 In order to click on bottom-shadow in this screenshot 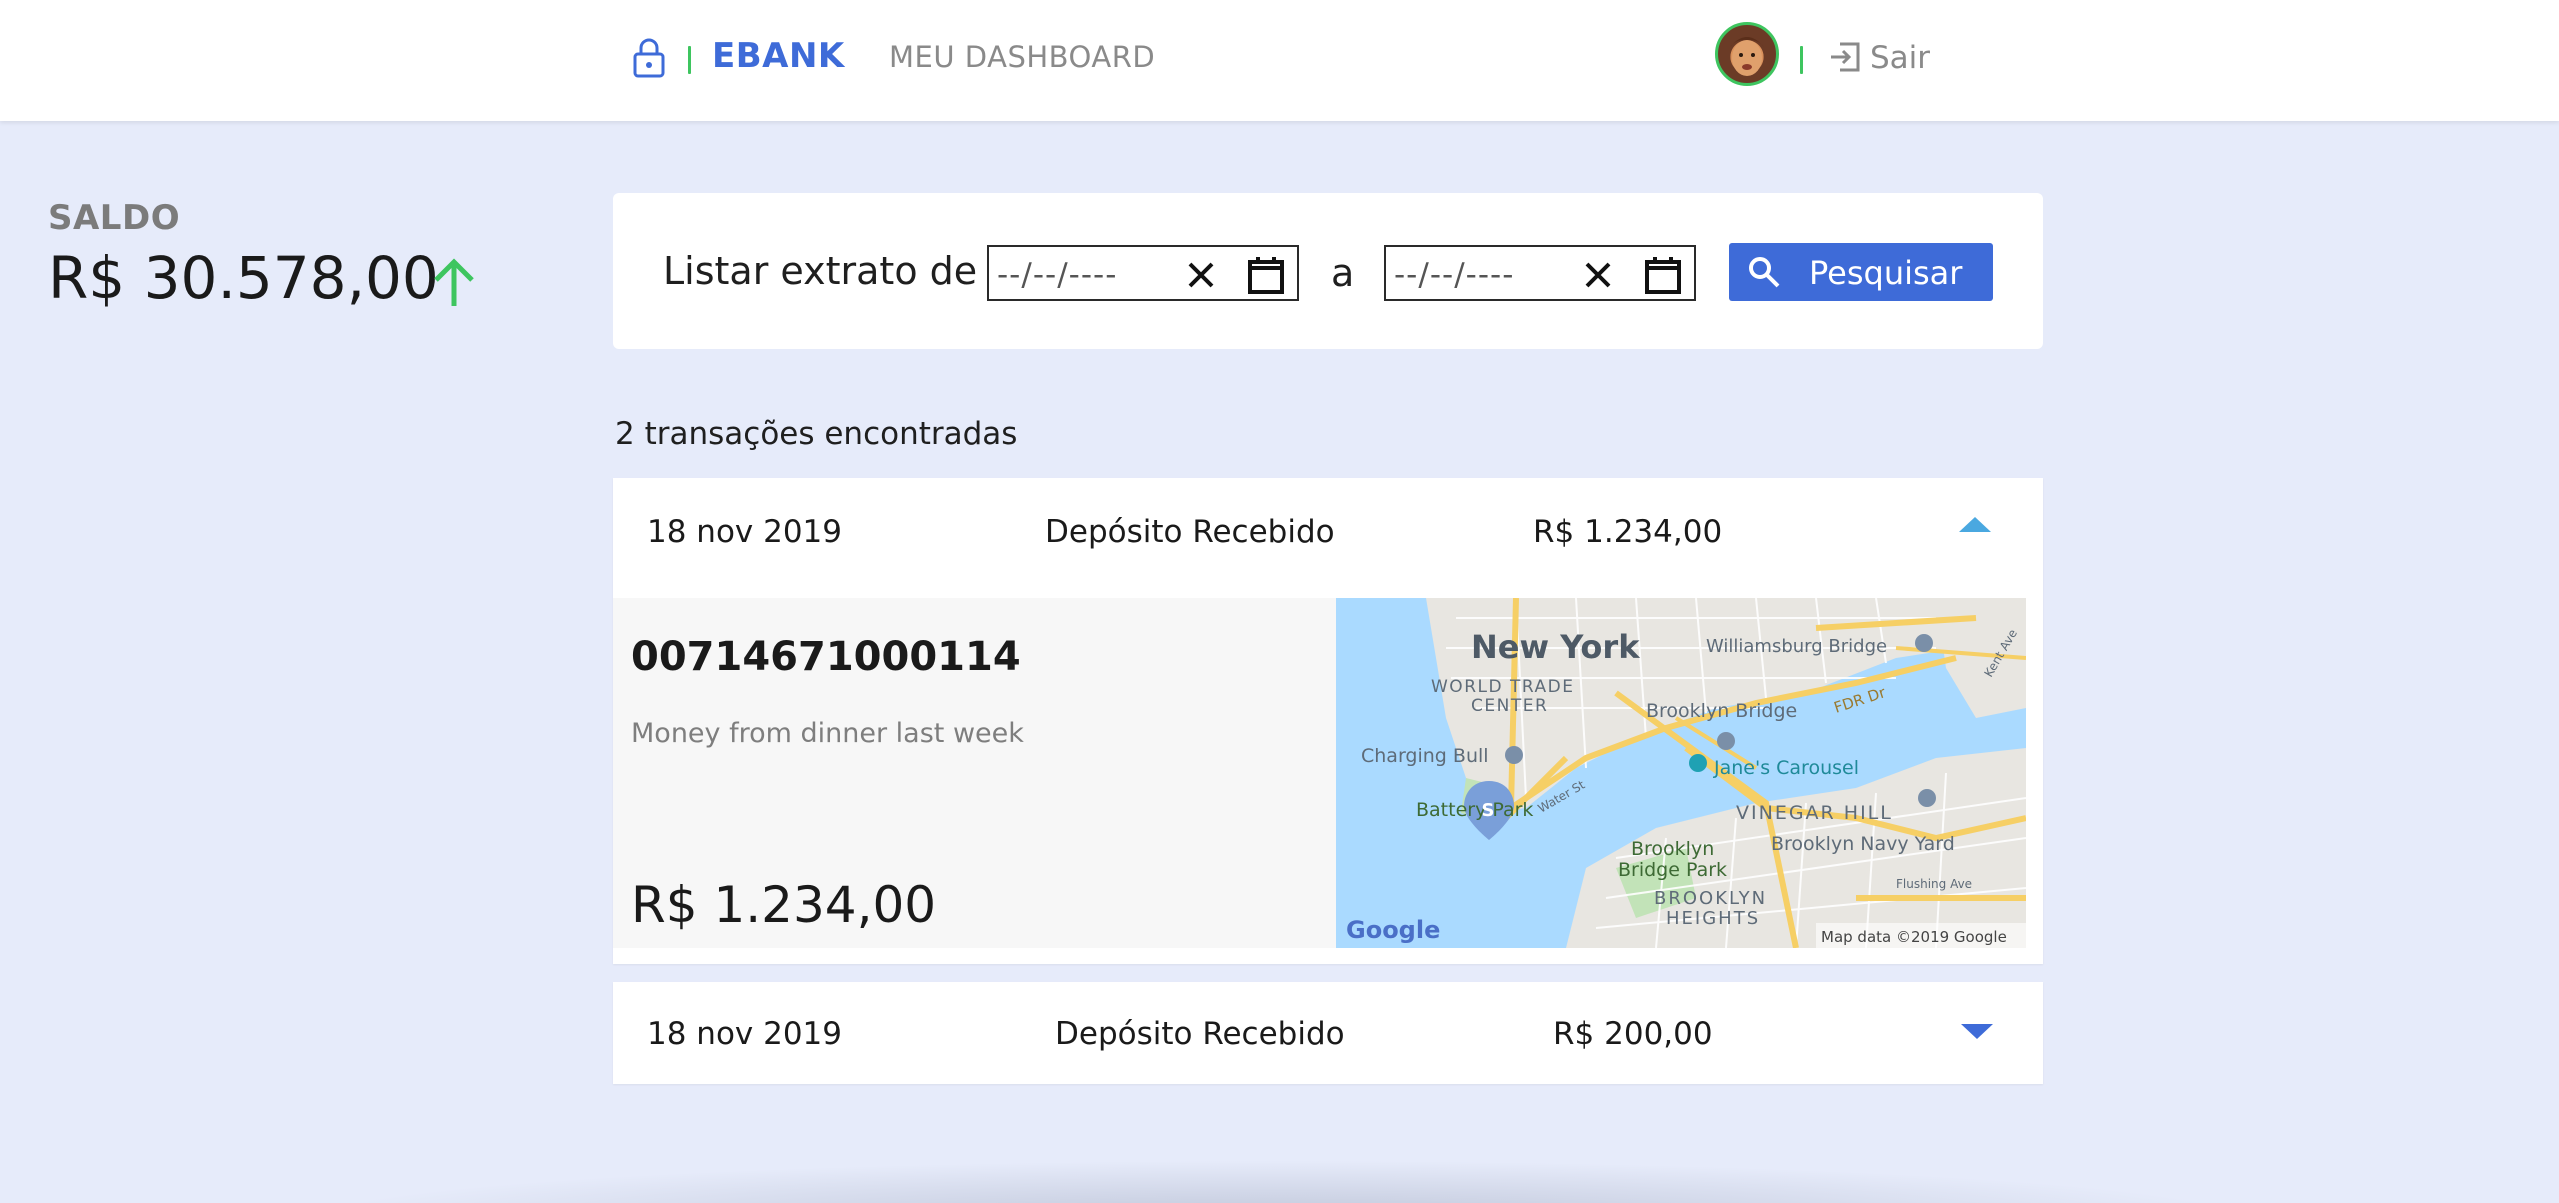, I will do `click(1280, 1181)`.